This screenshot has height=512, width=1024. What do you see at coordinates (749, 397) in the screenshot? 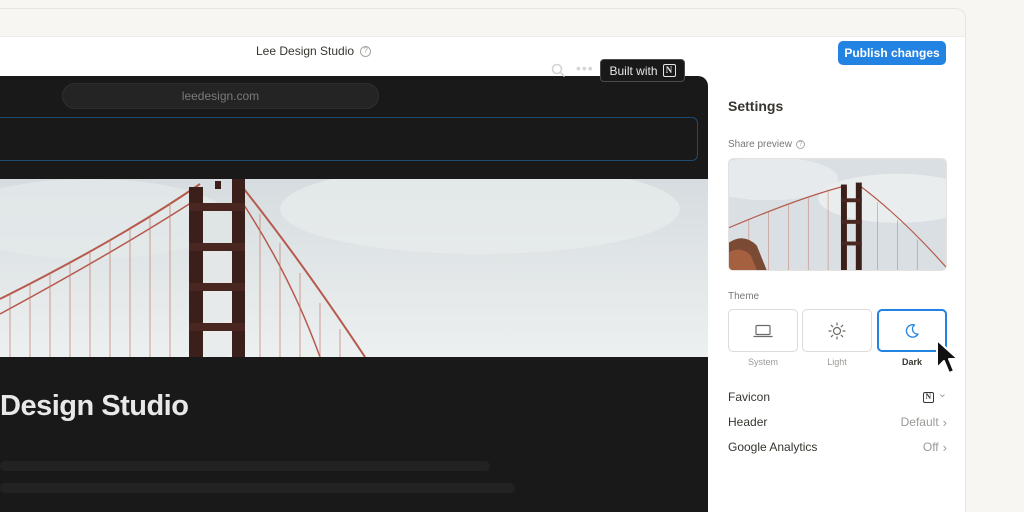
I see `favicon-label: Favicon` at bounding box center [749, 397].